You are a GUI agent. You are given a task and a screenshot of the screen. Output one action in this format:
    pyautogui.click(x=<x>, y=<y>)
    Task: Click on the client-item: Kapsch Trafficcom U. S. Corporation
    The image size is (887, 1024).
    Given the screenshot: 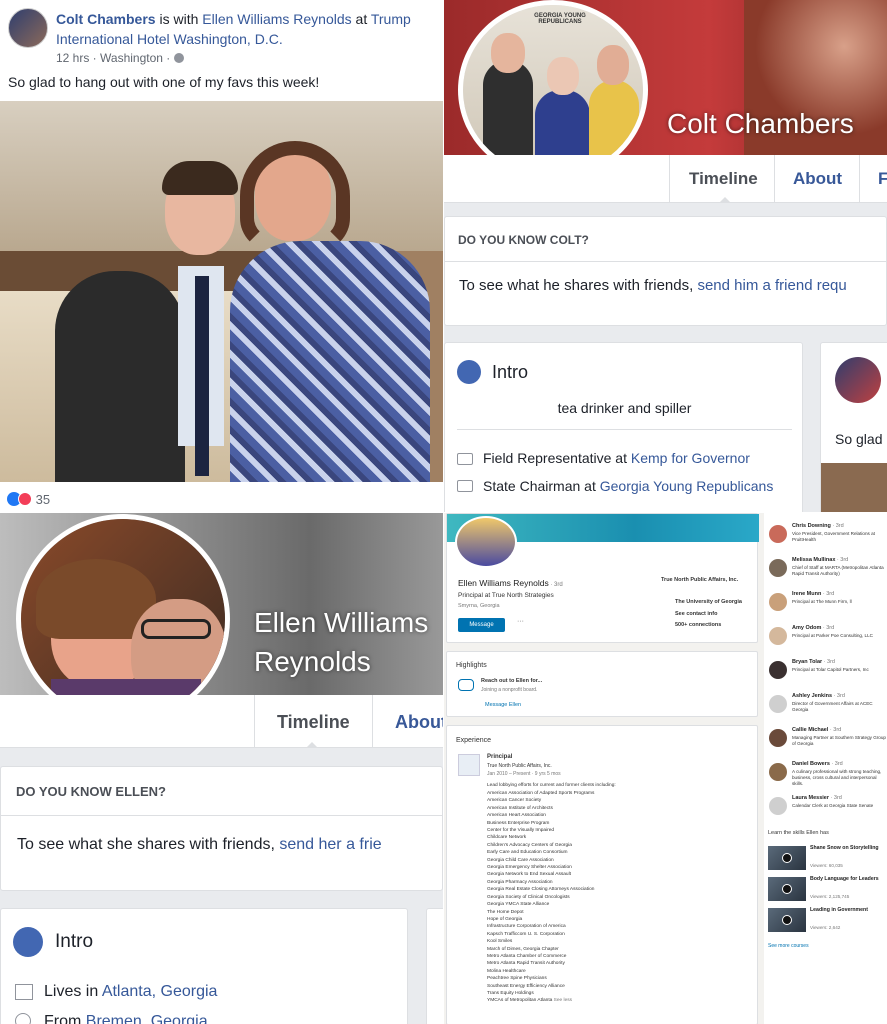 What is the action you would take?
    pyautogui.click(x=526, y=934)
    